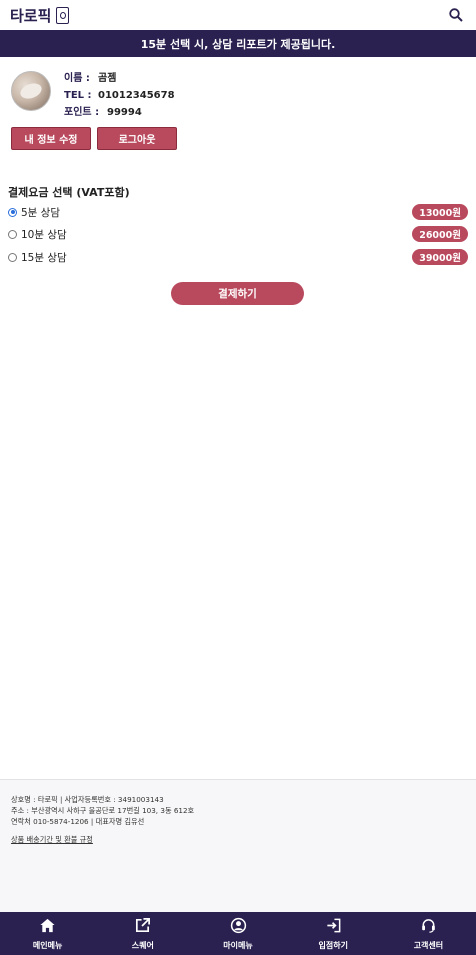 The height and width of the screenshot is (955, 476). Describe the element at coordinates (238, 945) in the screenshot. I see `nav-label: 마이메뉴` at that location.